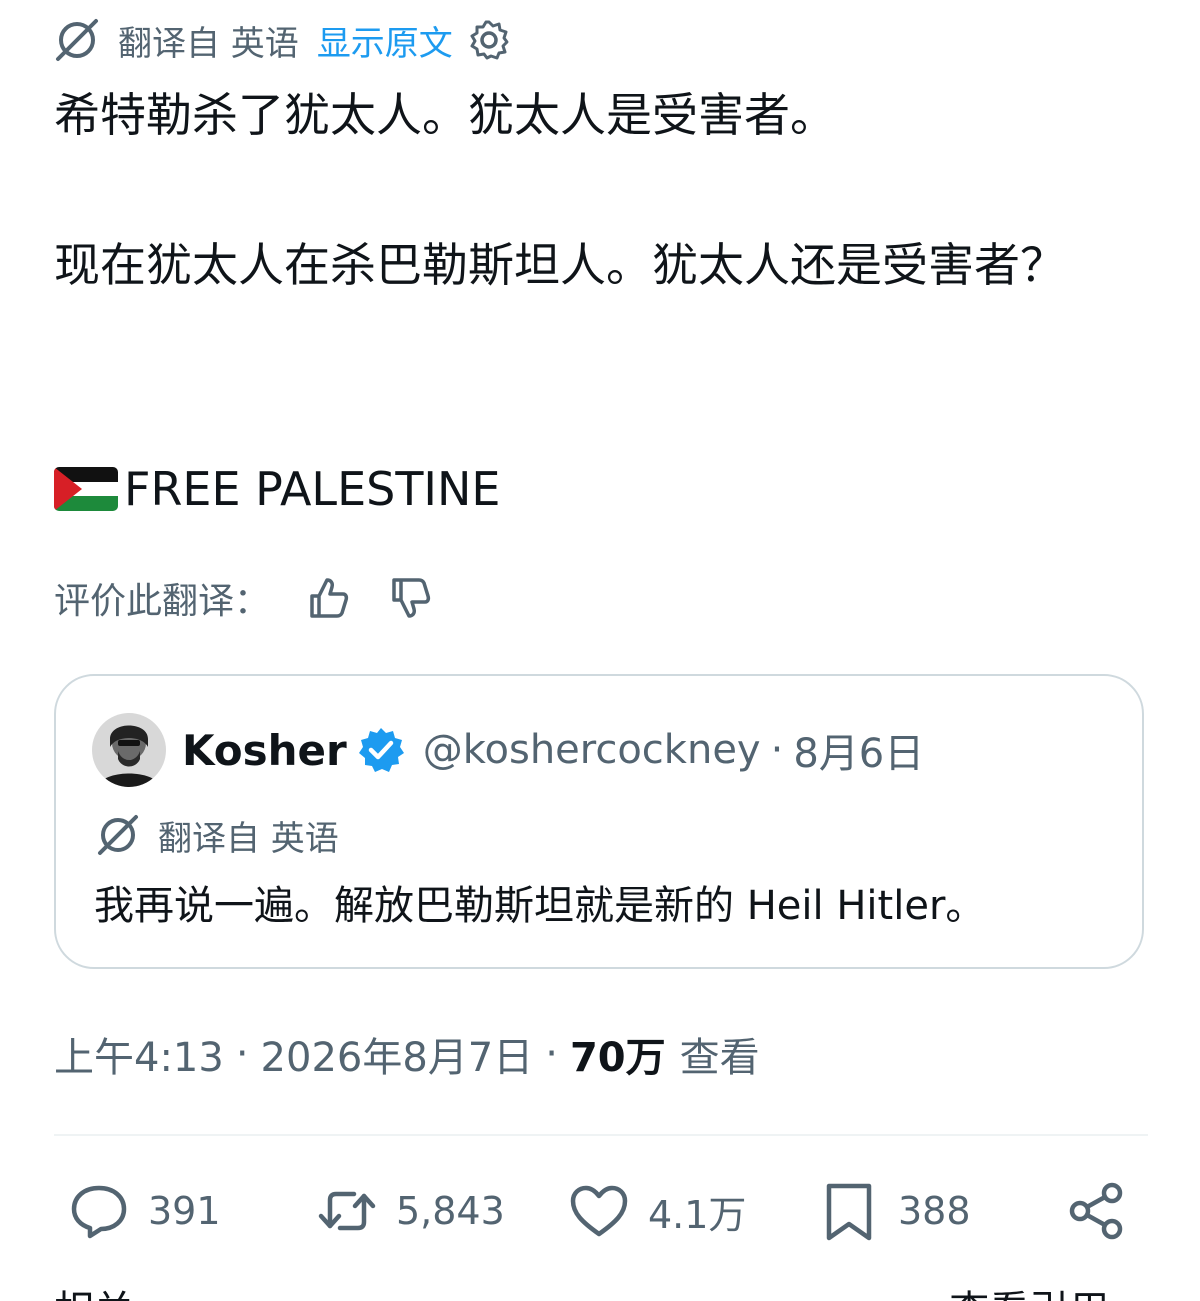 This screenshot has height=1301, width=1200. I want to click on repost-count: 5,843, so click(450, 1211).